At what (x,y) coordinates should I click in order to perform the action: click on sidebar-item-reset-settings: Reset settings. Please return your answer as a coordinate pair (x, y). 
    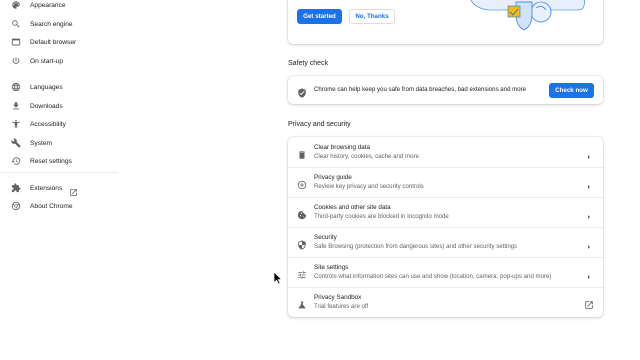
    Looking at the image, I should click on (59, 161).